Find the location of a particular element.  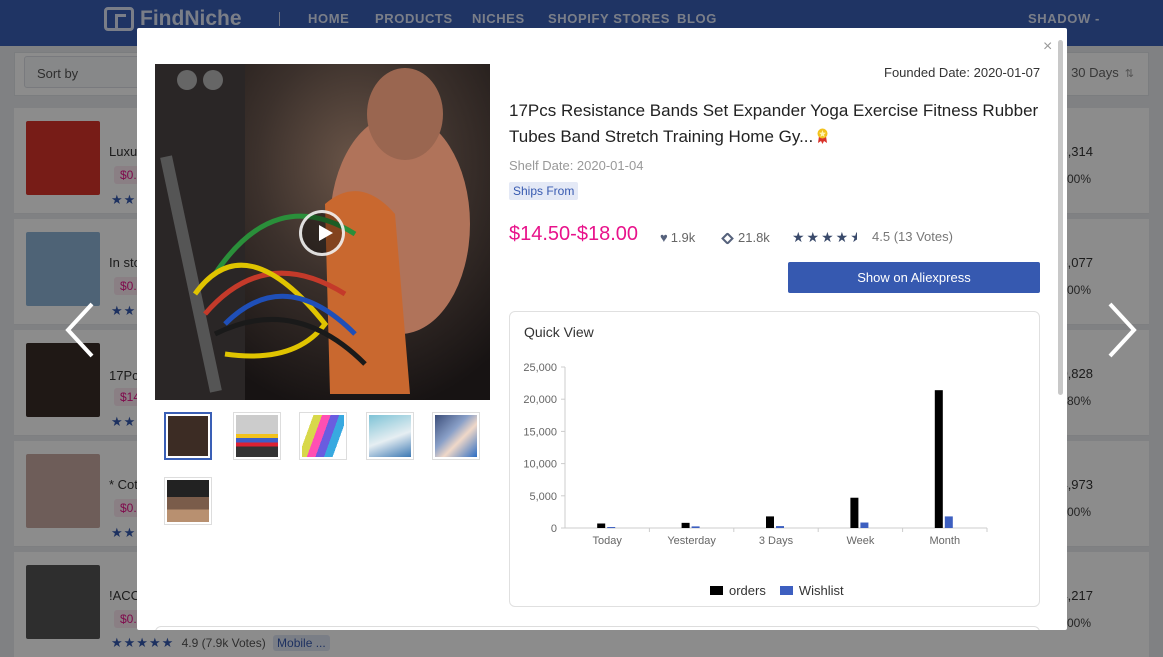

likes-count: ♥ 1.9k is located at coordinates (677, 237).